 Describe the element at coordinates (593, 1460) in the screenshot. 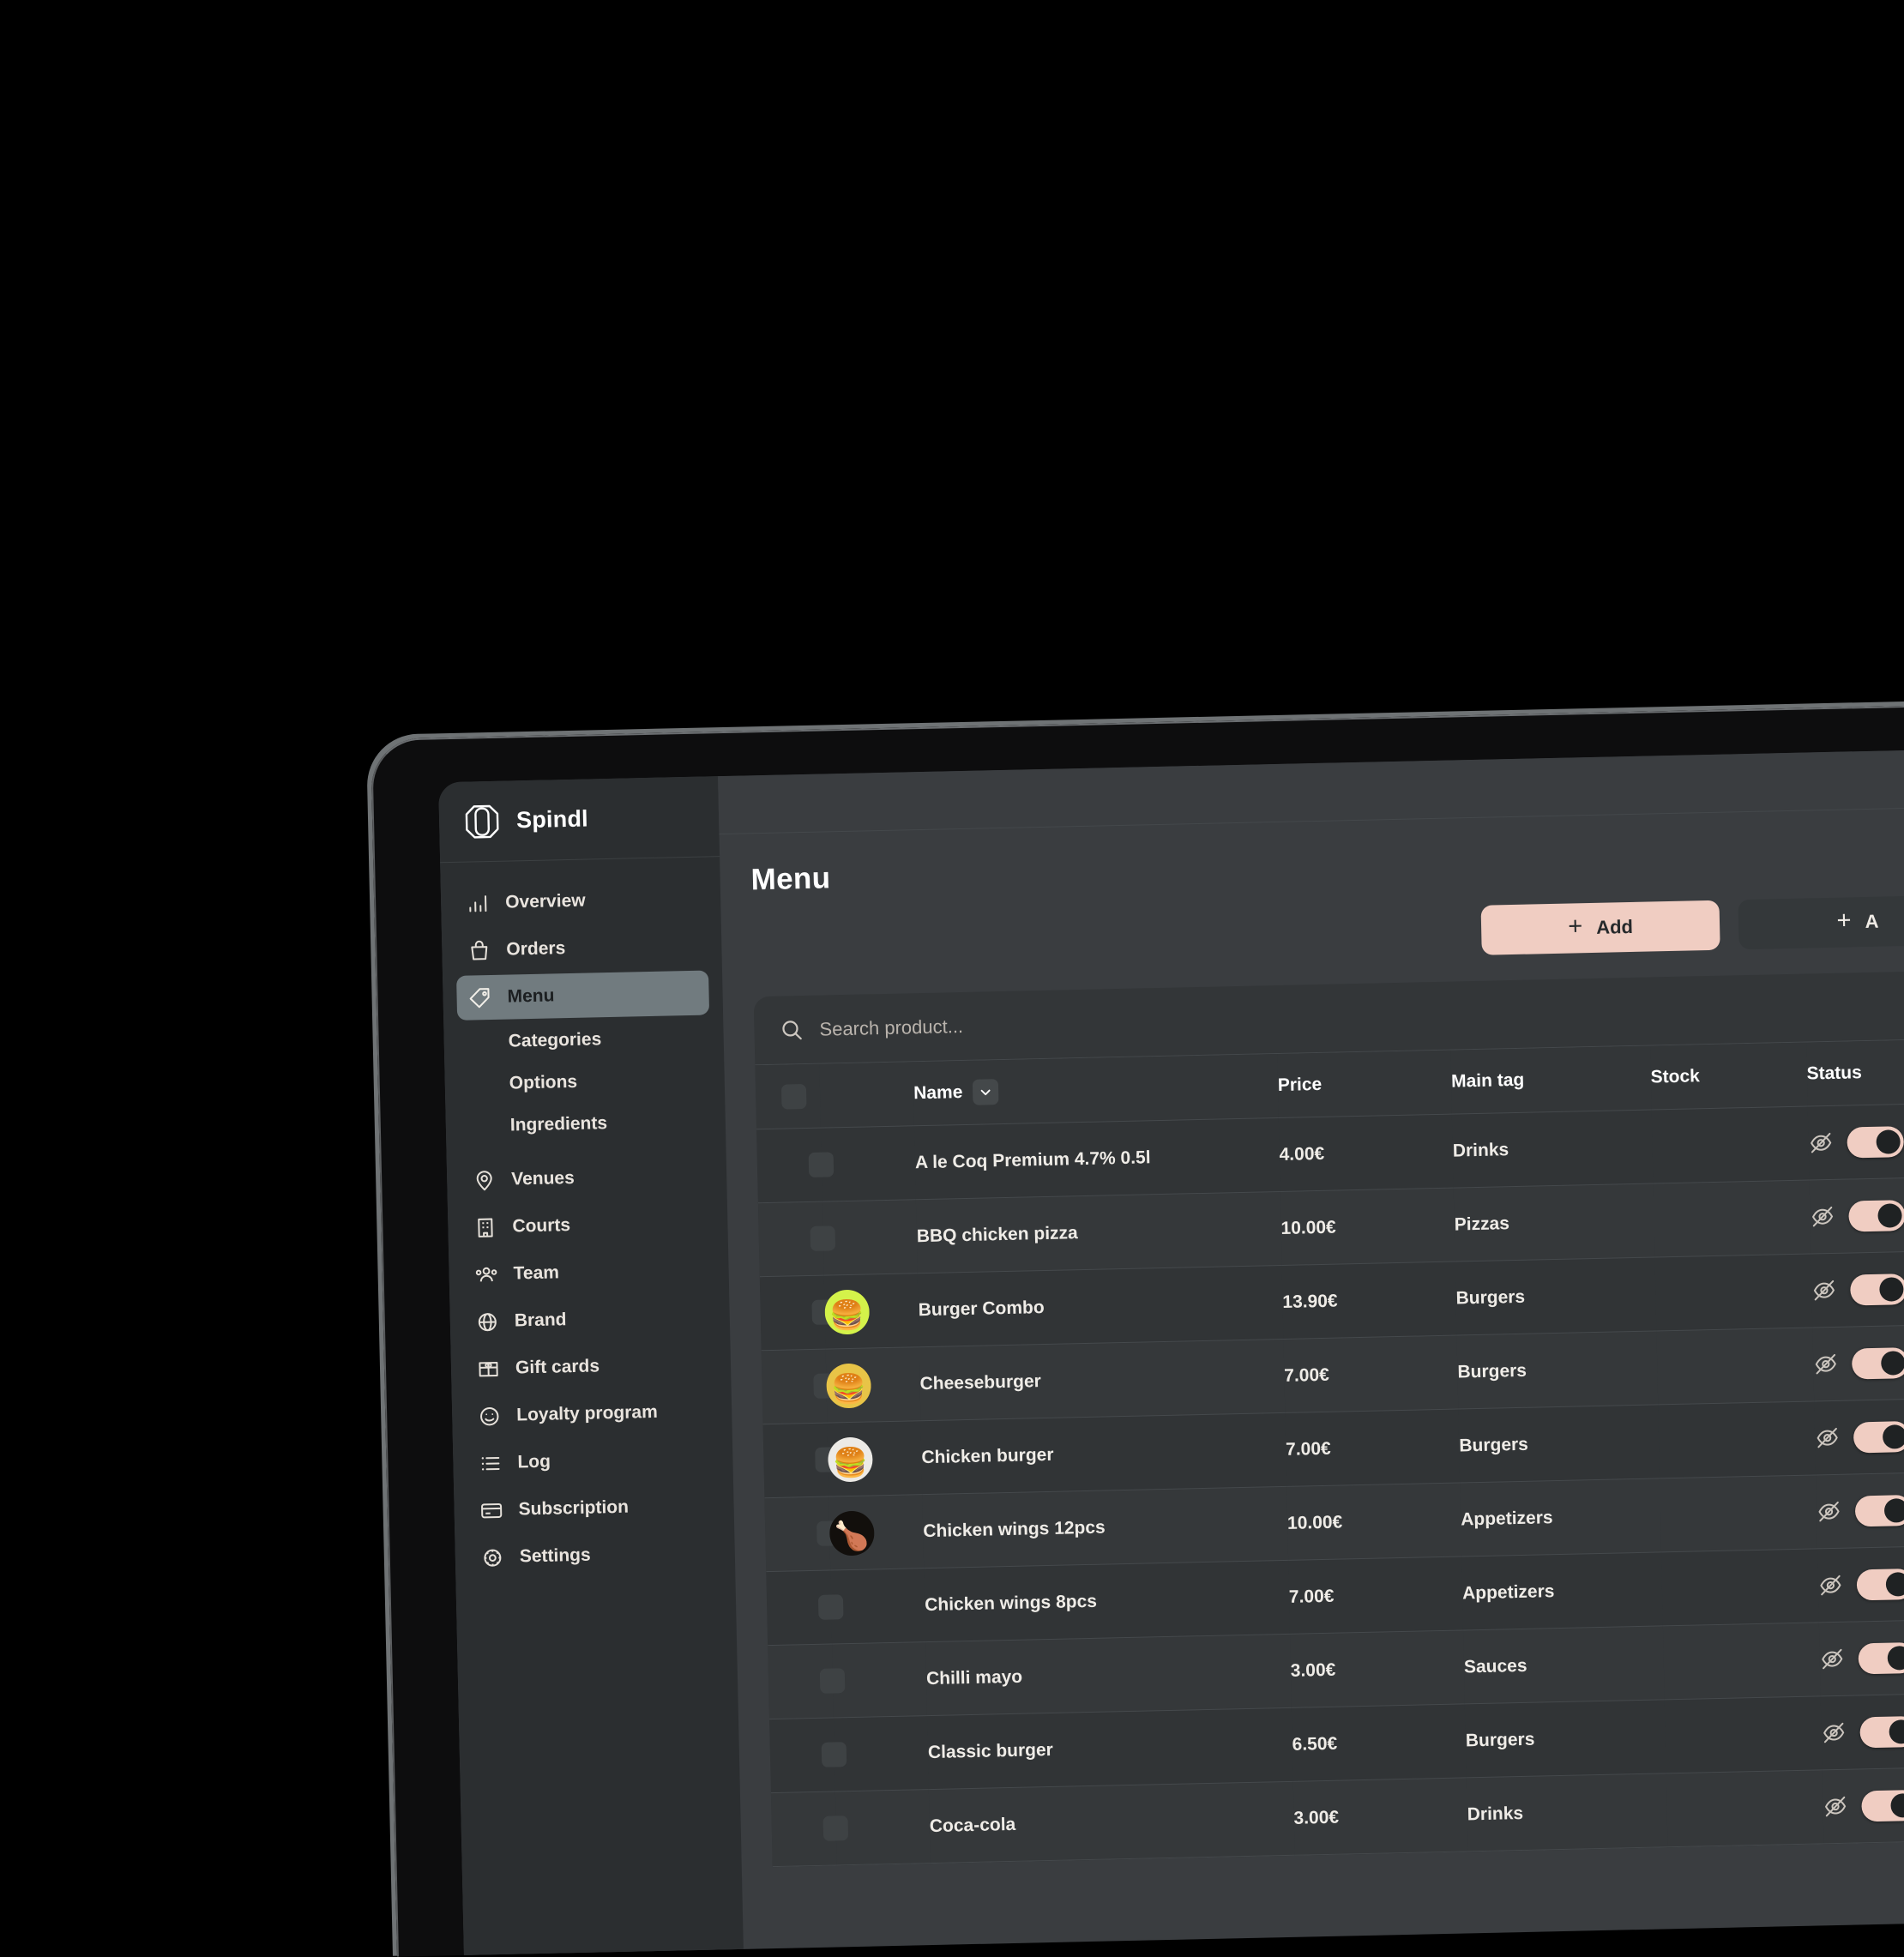

I see `sidebar-item-log: Log` at that location.